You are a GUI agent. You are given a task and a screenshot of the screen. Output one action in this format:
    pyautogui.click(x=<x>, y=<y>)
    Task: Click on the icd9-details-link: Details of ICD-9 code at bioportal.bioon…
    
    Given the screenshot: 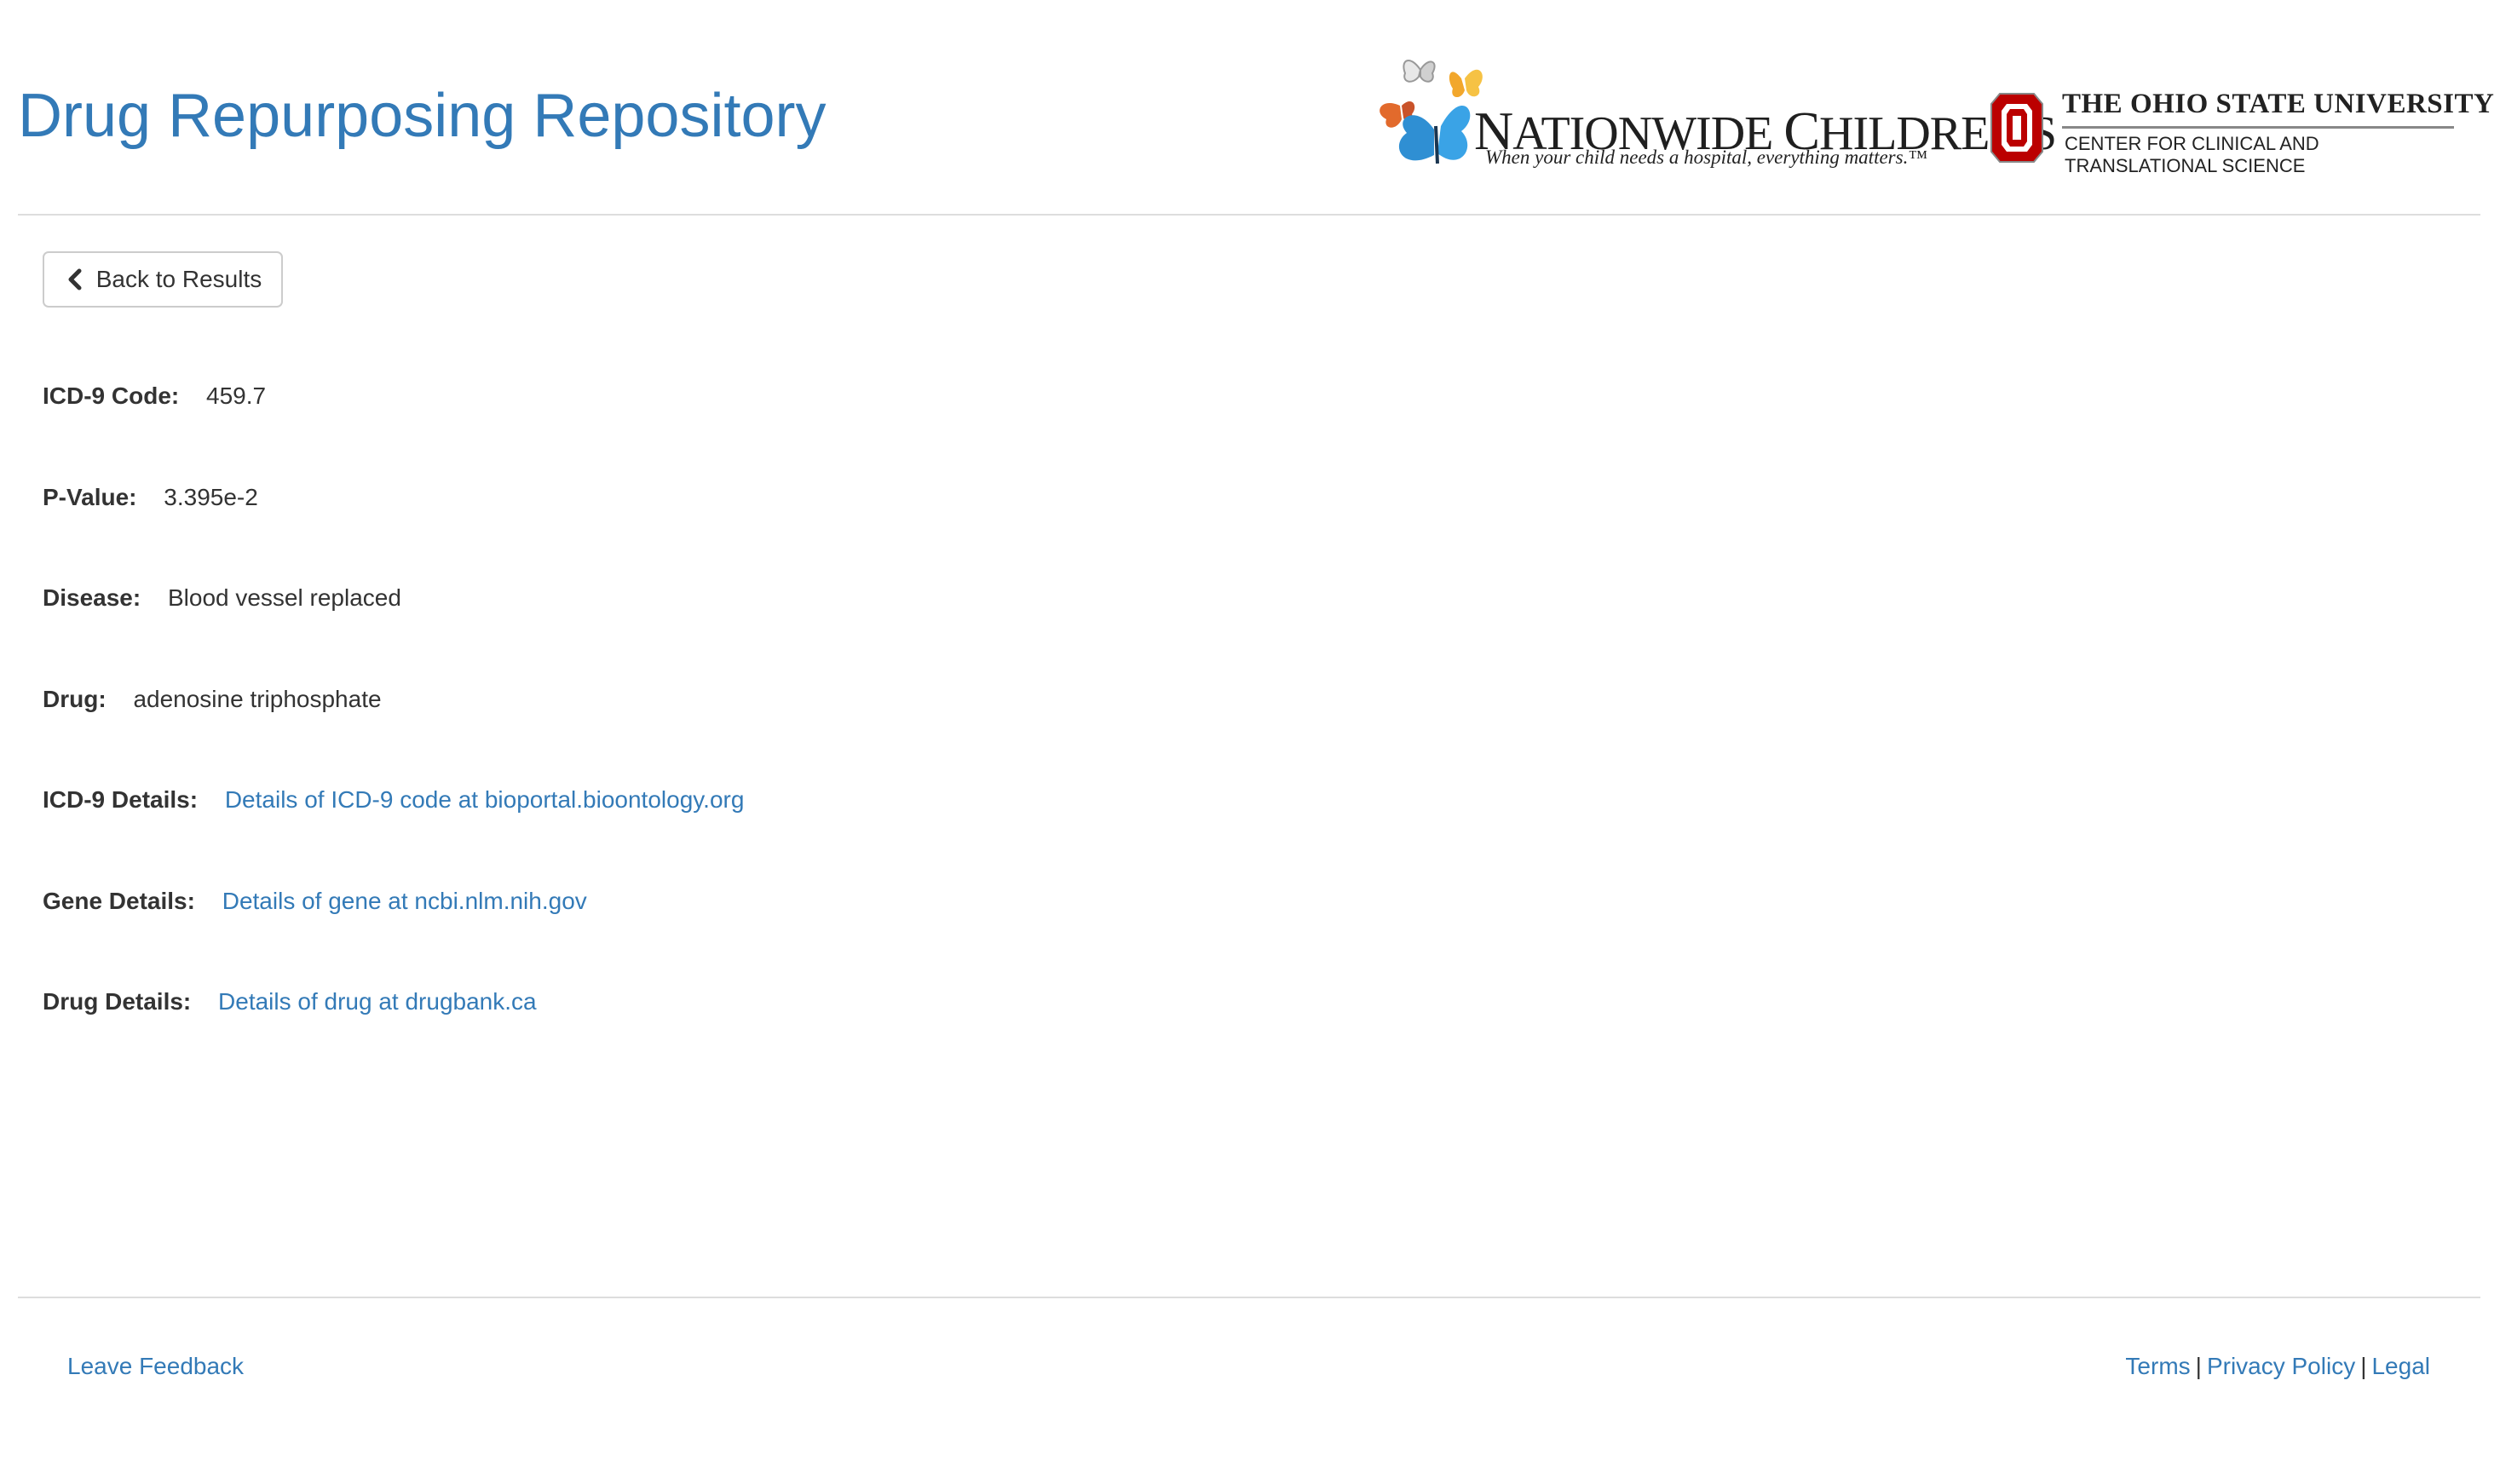 What is the action you would take?
    pyautogui.click(x=485, y=799)
    